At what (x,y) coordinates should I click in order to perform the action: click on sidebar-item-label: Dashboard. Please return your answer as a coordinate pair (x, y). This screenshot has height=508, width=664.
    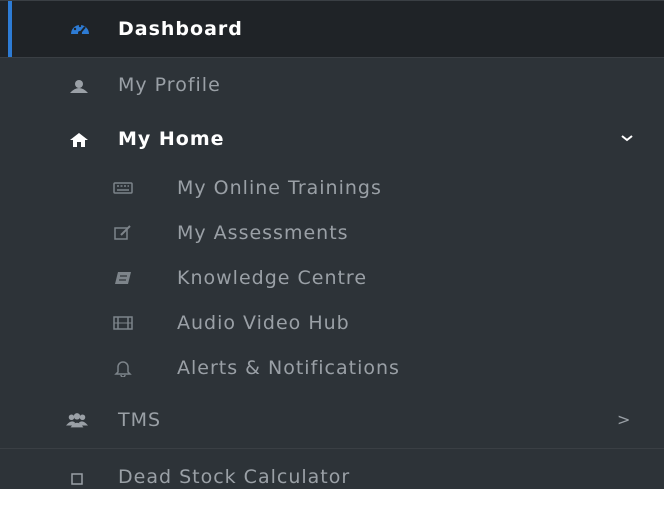
    Looking at the image, I should click on (180, 29).